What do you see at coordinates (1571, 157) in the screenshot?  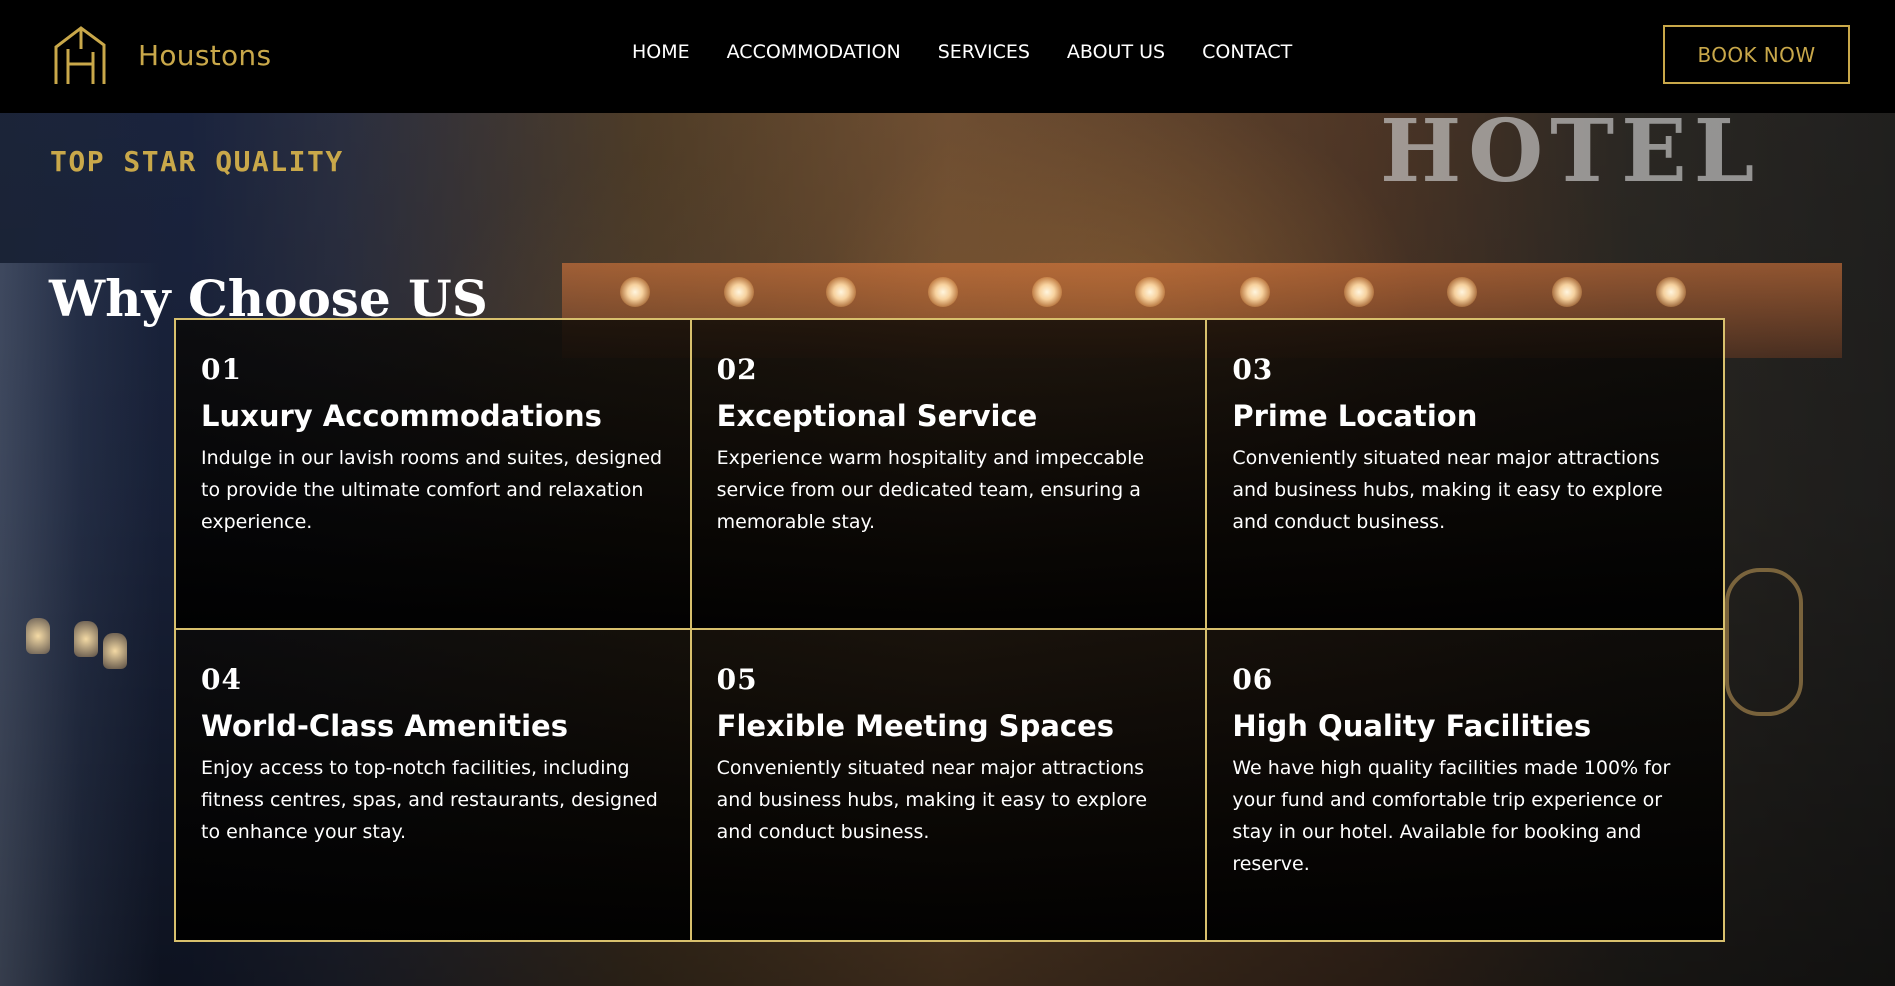 I see `hotel-sign-text: HOTEL` at bounding box center [1571, 157].